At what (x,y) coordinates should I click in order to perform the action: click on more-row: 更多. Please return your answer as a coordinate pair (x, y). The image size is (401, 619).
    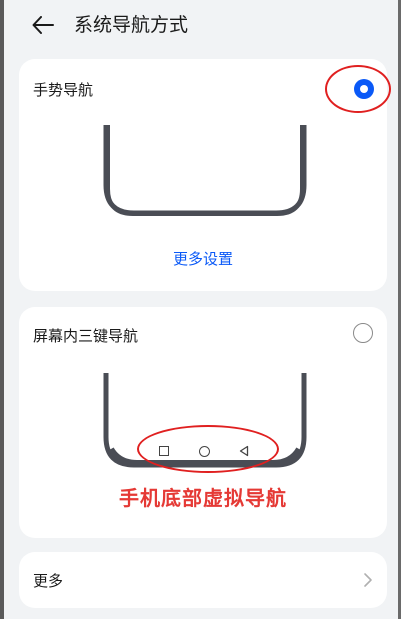
    Looking at the image, I should click on (203, 580).